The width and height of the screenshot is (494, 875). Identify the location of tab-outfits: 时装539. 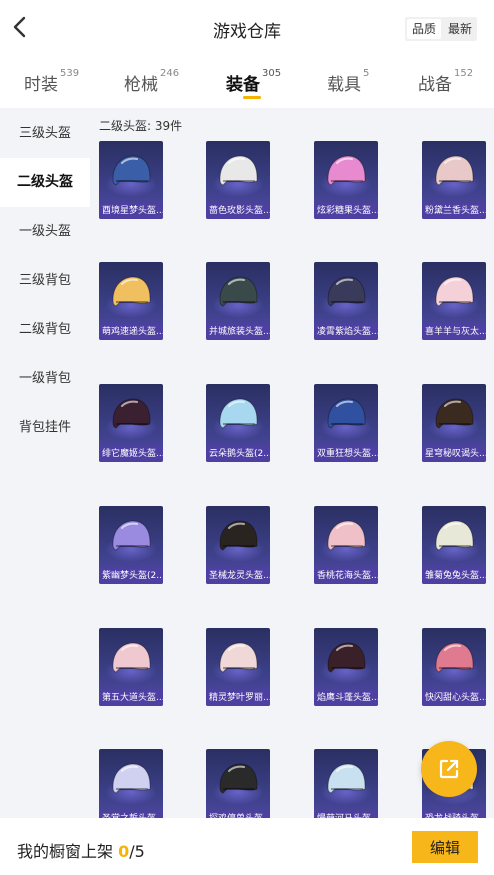
(52, 81).